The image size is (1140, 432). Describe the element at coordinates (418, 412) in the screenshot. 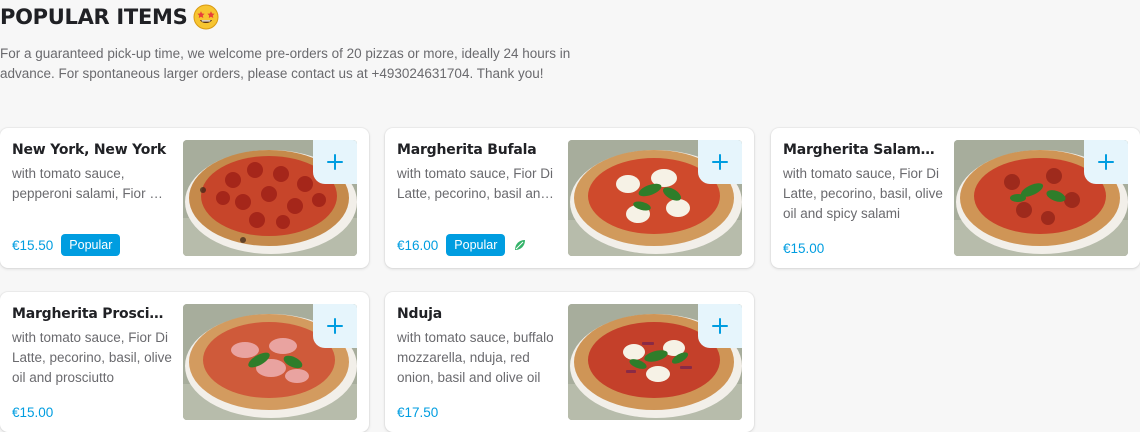

I see `item-price: €17.50` at that location.